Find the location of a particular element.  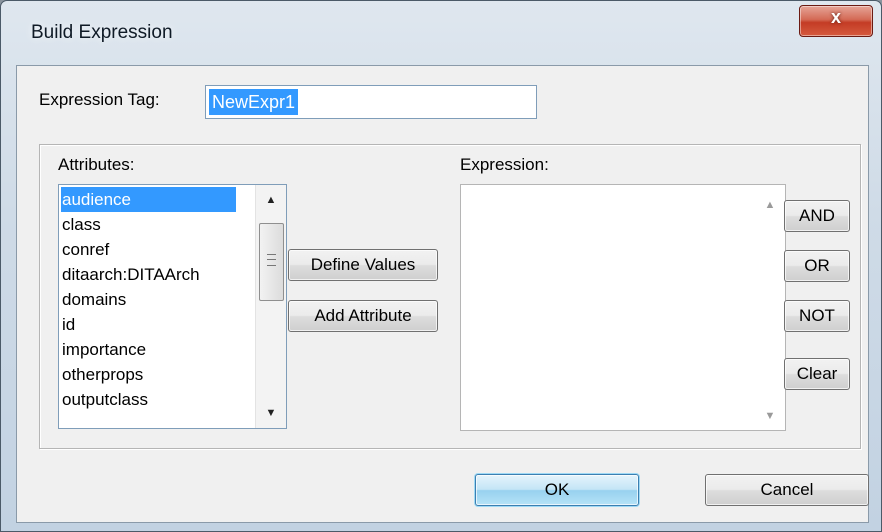

expression-label: Expression: is located at coordinates (504, 164).